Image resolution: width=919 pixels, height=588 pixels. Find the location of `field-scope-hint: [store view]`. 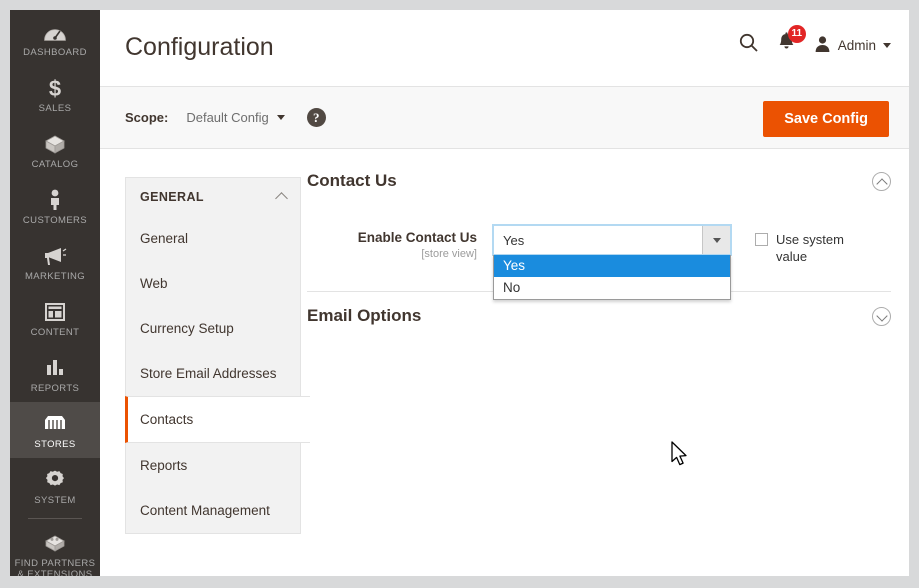

field-scope-hint: [store view] is located at coordinates (449, 254).